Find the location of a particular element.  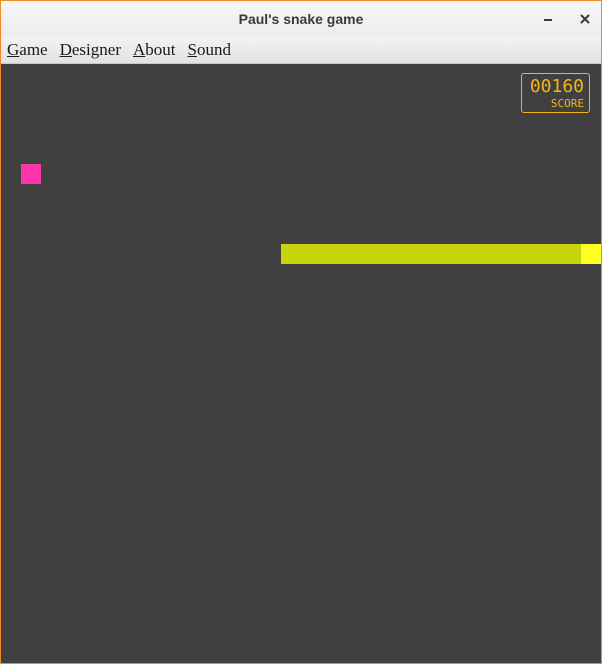

menu-about-mnemonic: A is located at coordinates (139, 49).